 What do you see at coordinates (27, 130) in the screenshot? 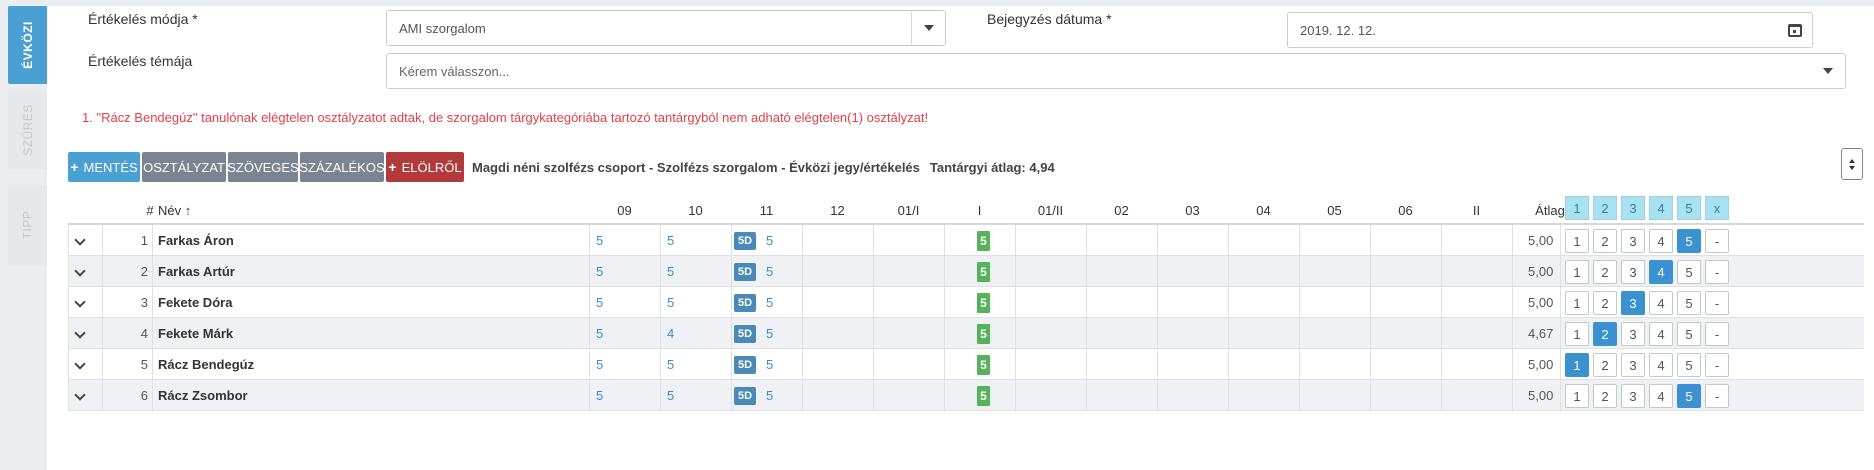
I see `tab-szures: SZŰRÉS` at bounding box center [27, 130].